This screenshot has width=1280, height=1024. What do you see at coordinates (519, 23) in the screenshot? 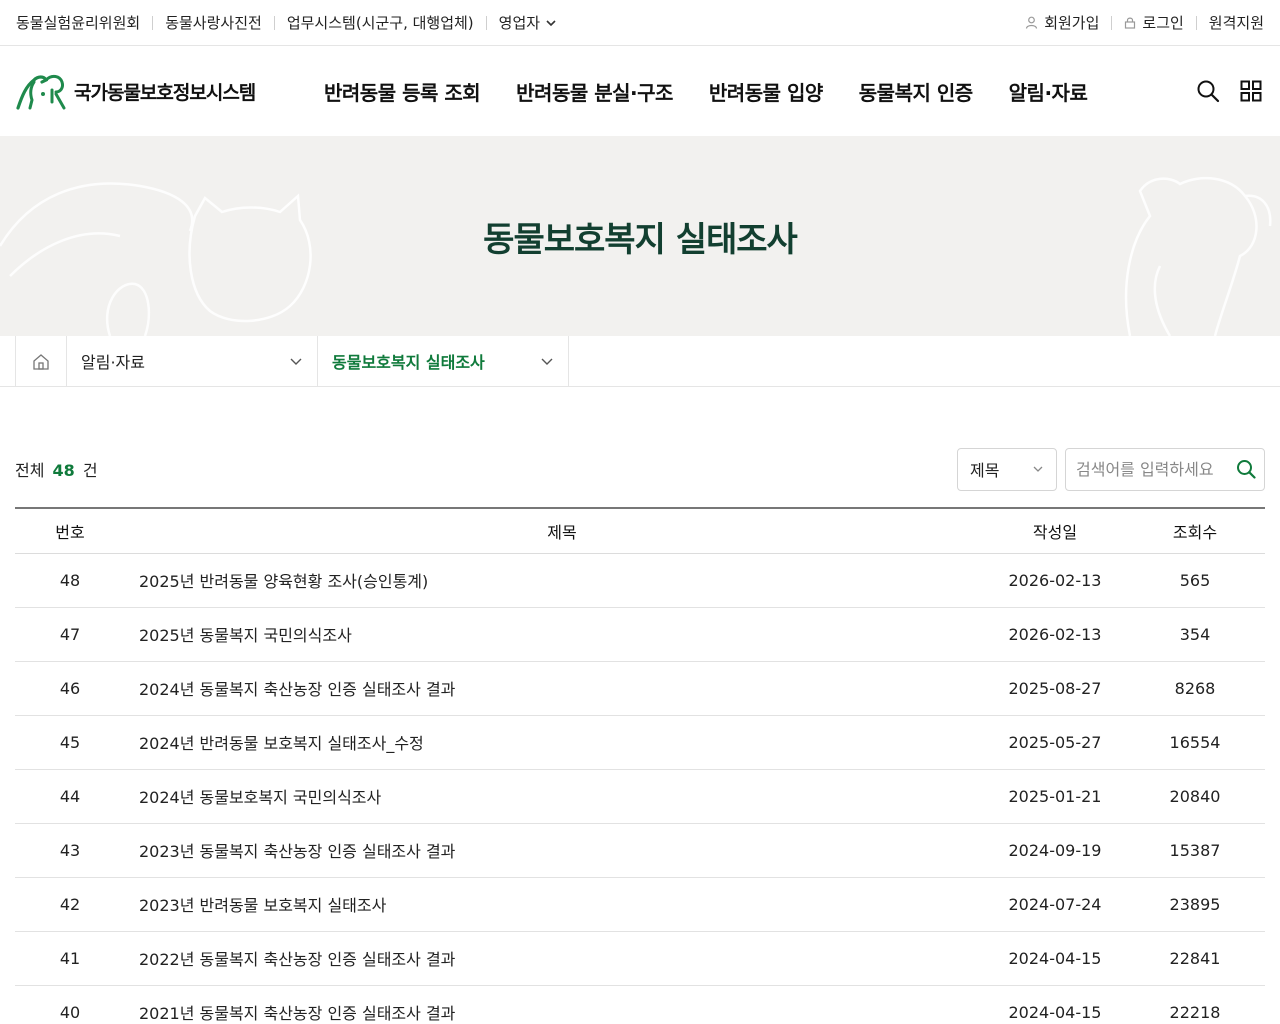
I see `util-dropdown-business-label: 영업자` at bounding box center [519, 23].